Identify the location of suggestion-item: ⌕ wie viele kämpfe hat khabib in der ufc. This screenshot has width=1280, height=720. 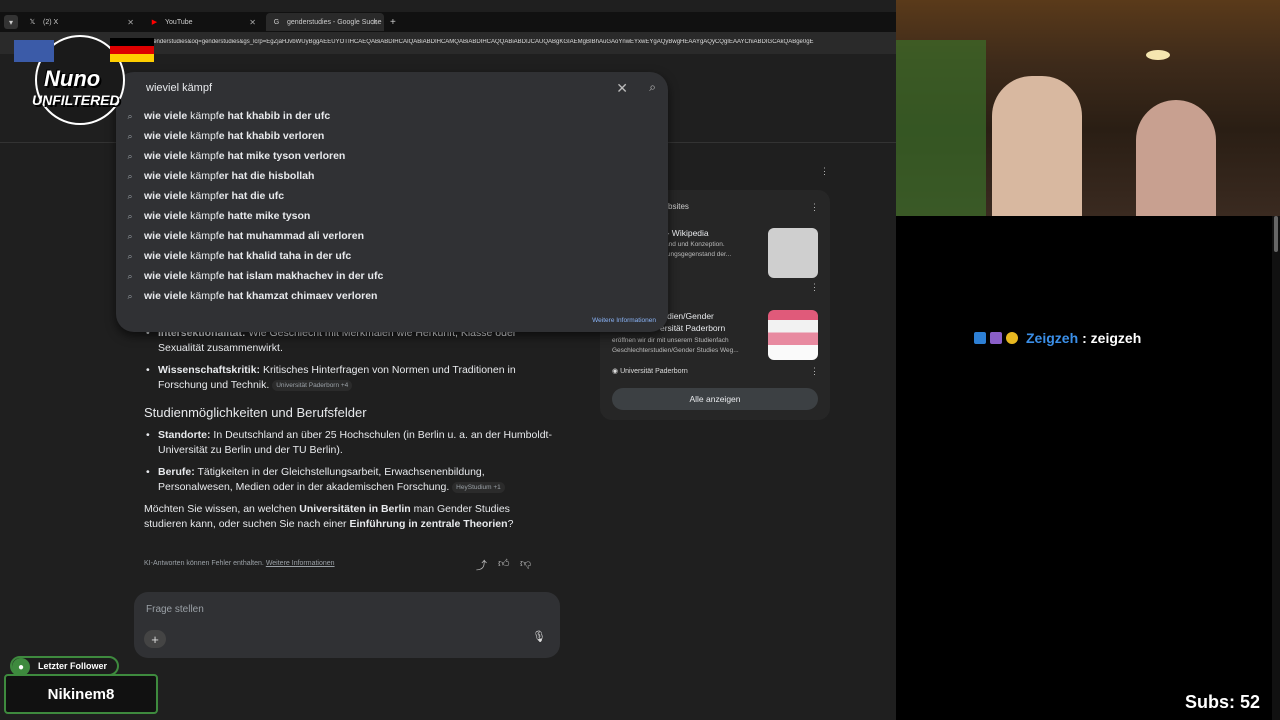
(392, 116).